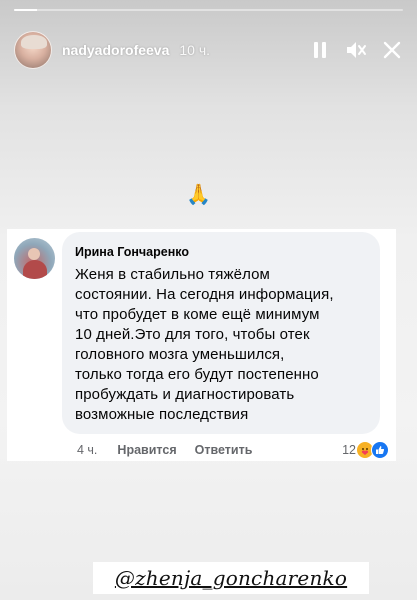 Image resolution: width=417 pixels, height=600 pixels. I want to click on story-progress-bar, so click(208, 10).